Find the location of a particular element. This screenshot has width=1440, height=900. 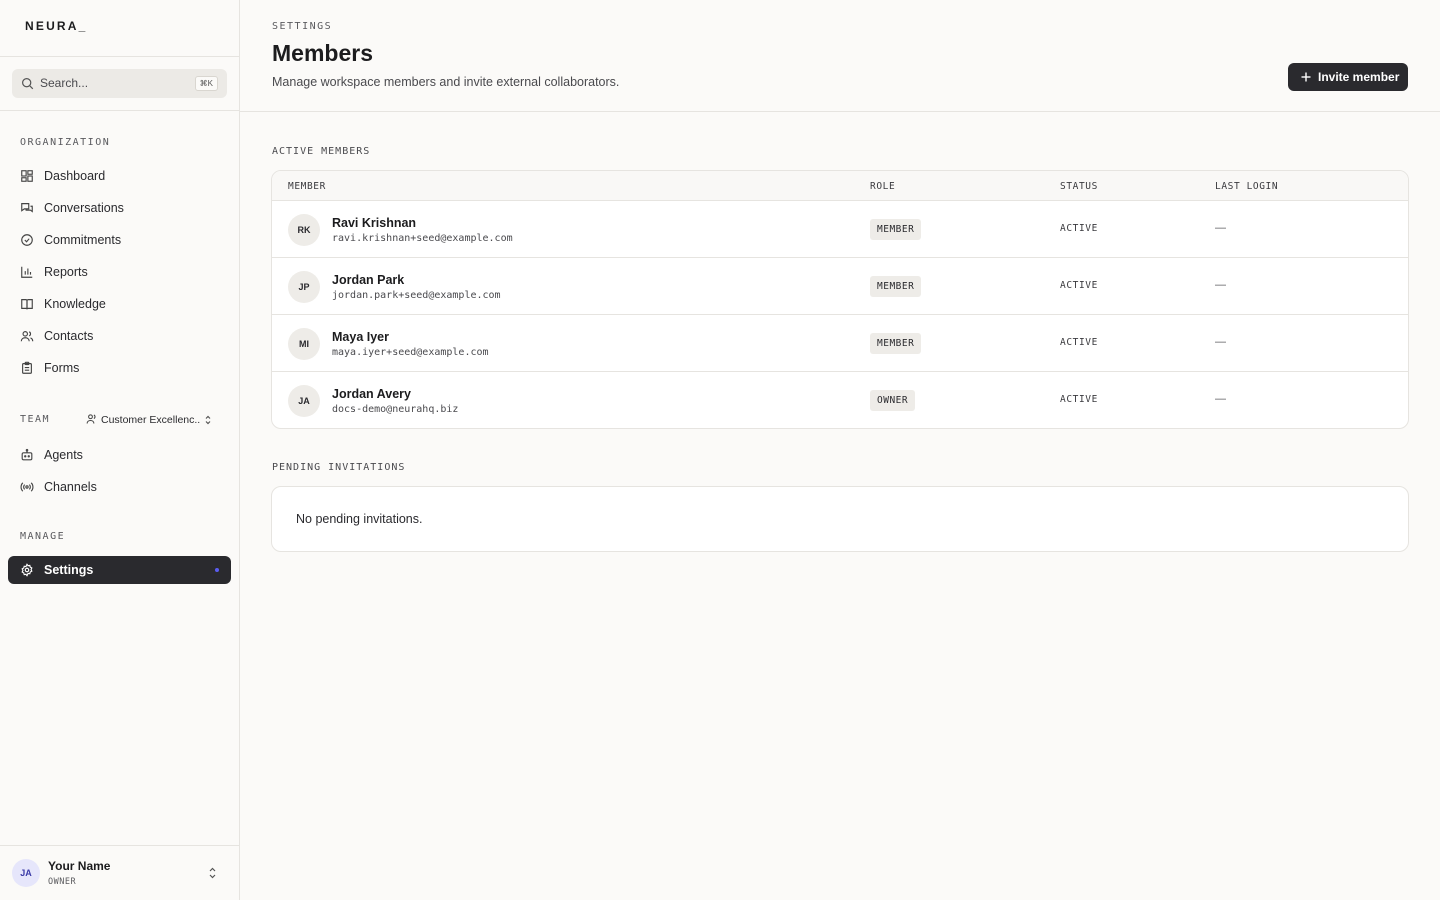

sidebar-item-knowledge: Knowledge is located at coordinates (119, 304).